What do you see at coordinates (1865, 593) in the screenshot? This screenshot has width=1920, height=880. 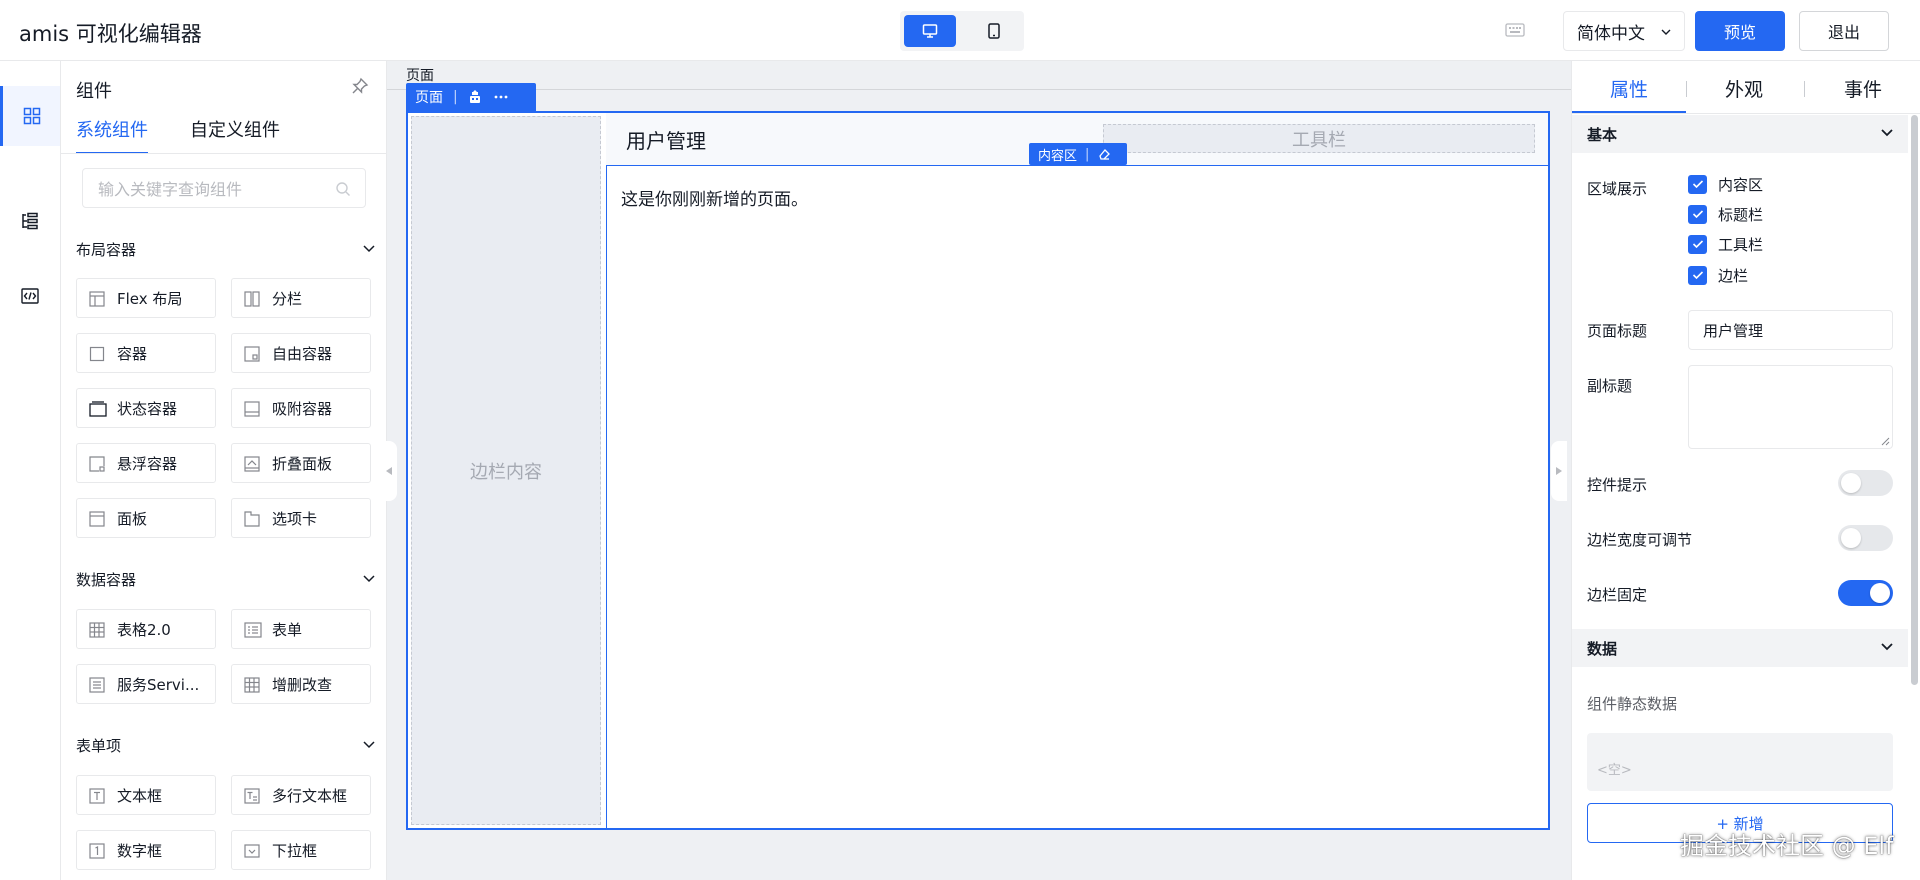 I see `aside-fixed-switch` at bounding box center [1865, 593].